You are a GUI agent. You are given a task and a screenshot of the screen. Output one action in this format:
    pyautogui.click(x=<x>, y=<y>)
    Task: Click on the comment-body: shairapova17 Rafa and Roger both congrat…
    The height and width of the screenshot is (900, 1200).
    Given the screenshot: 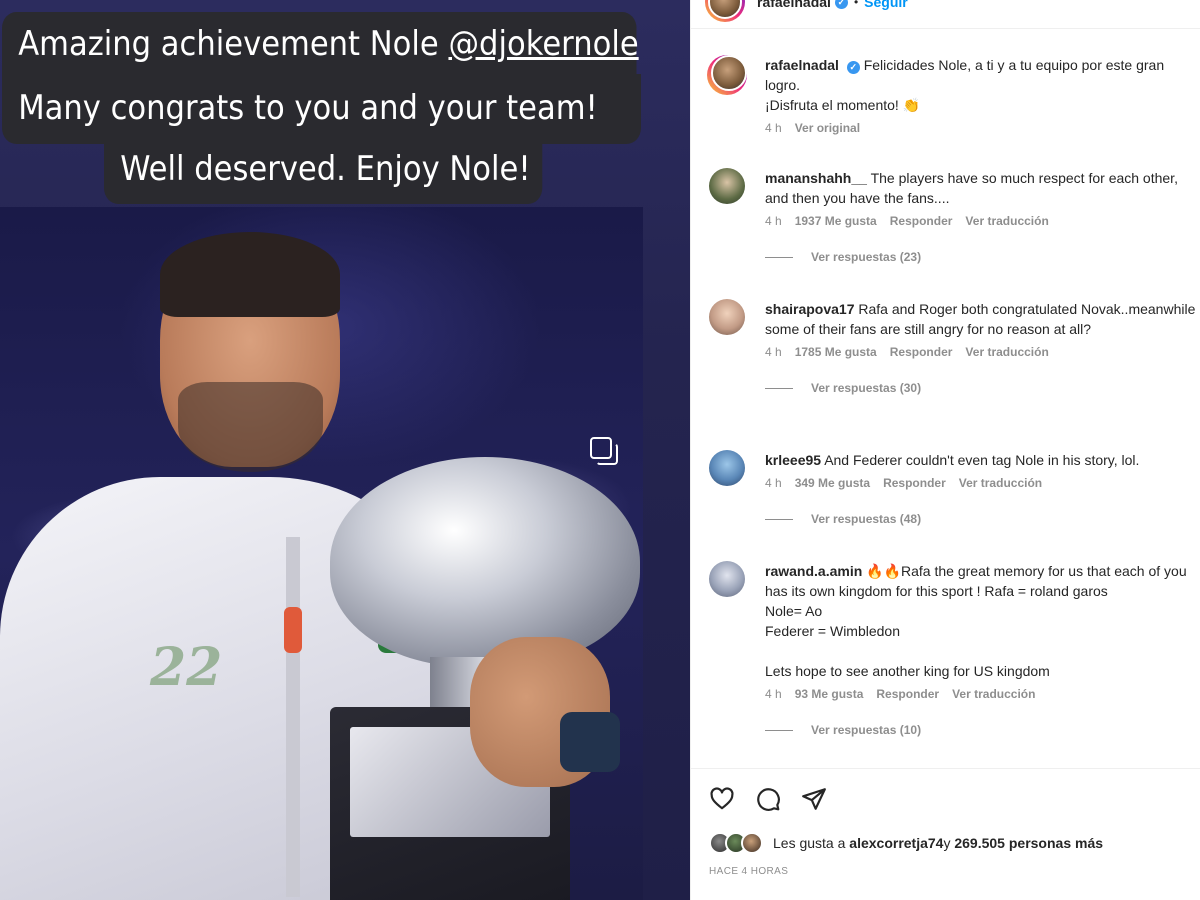 What is the action you would take?
    pyautogui.click(x=981, y=319)
    